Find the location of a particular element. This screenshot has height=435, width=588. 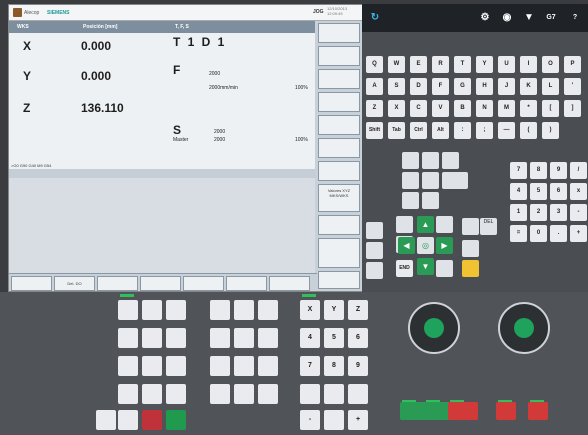

key-alt: Alt is located at coordinates (440, 130).